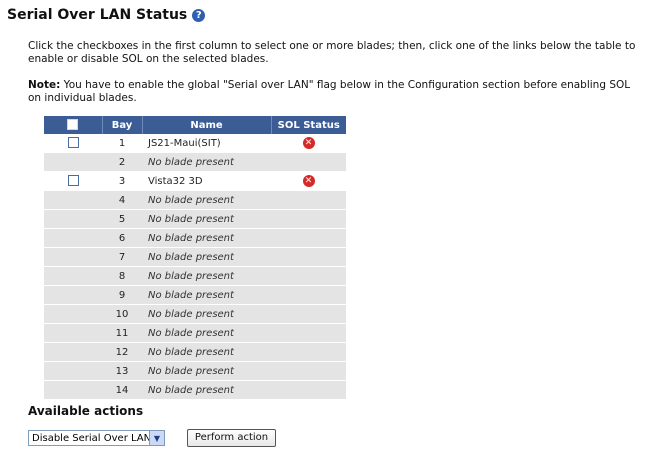 The height and width of the screenshot is (455, 652). I want to click on table-row: 10 No blade present, so click(195, 314).